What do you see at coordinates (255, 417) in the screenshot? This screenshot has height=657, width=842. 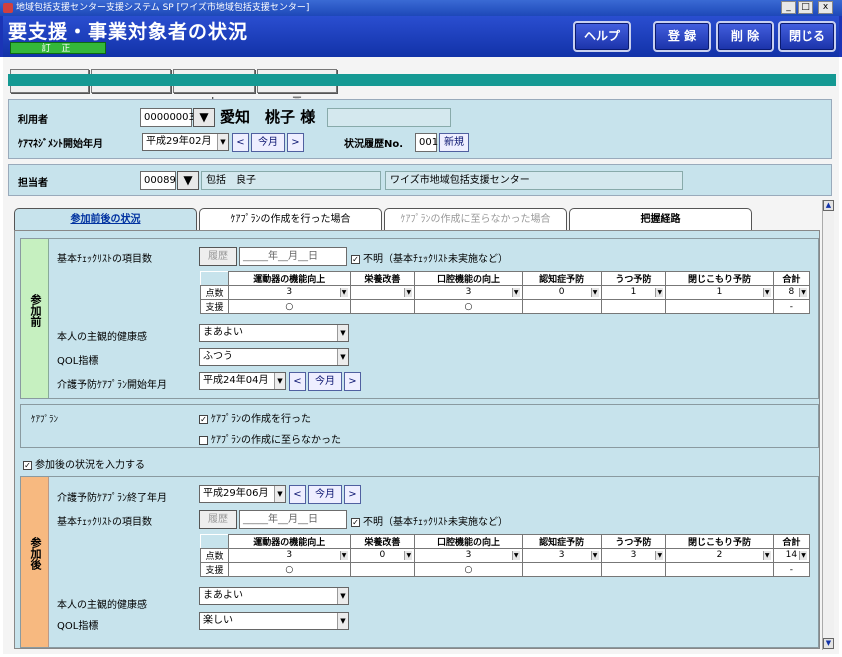 I see `careplan-made-check: ✓ ｹｱﾌﾟﾗﾝの作成を行った` at bounding box center [255, 417].